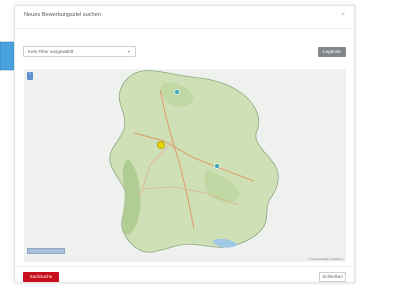  Describe the element at coordinates (343, 14) in the screenshot. I see `close-icon: ×` at that location.